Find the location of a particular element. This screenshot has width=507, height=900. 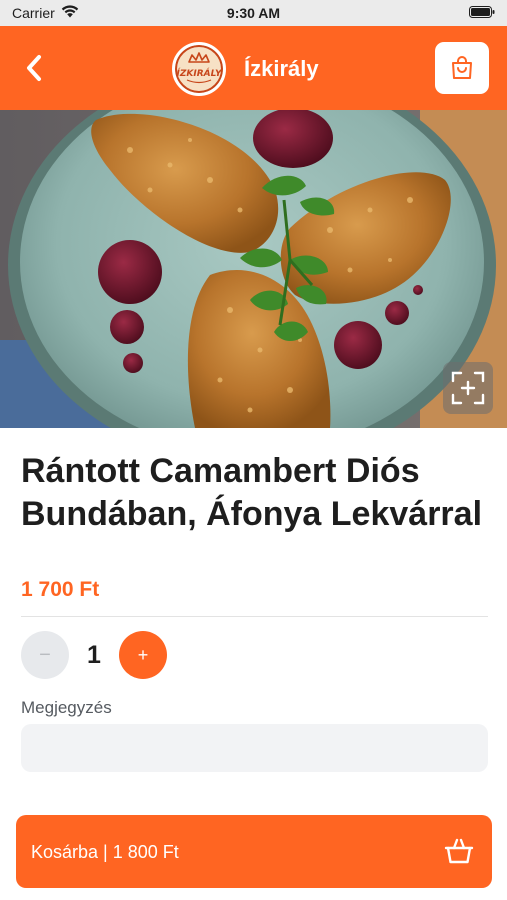

shopping-bag-icon is located at coordinates (462, 67).